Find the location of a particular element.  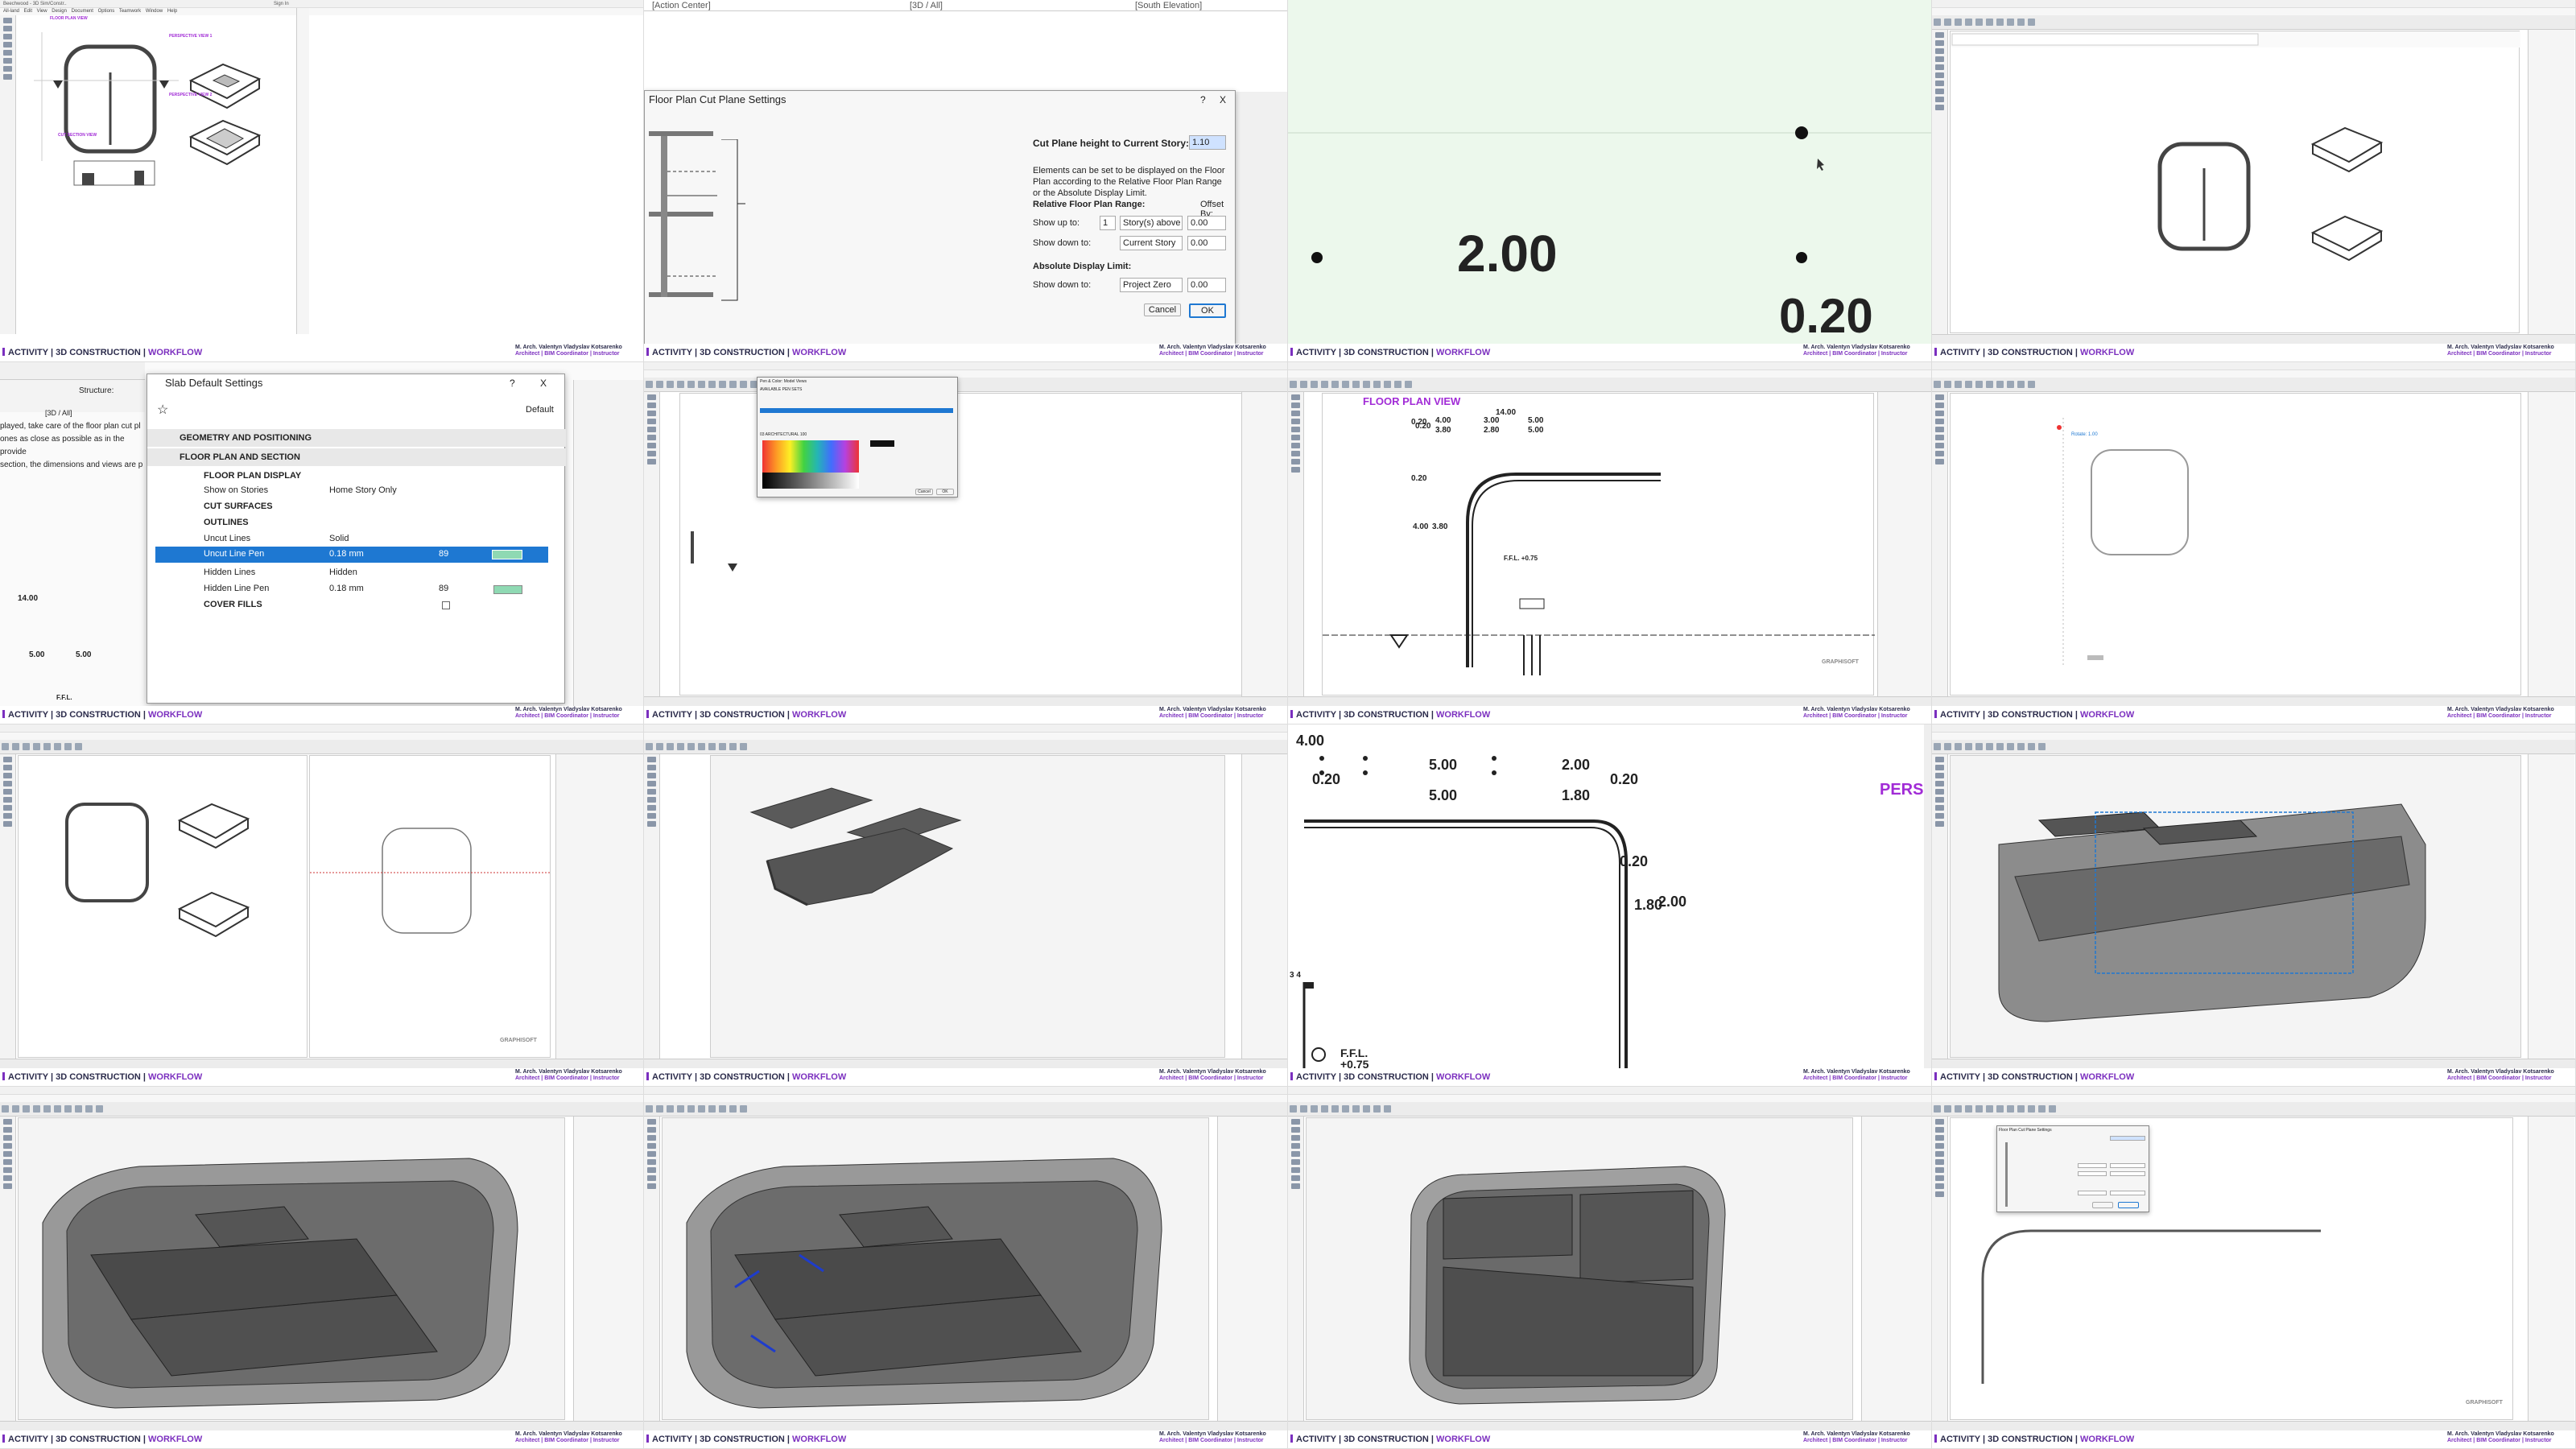

hidden-line-pen-value: 0.18 mm is located at coordinates (346, 588).